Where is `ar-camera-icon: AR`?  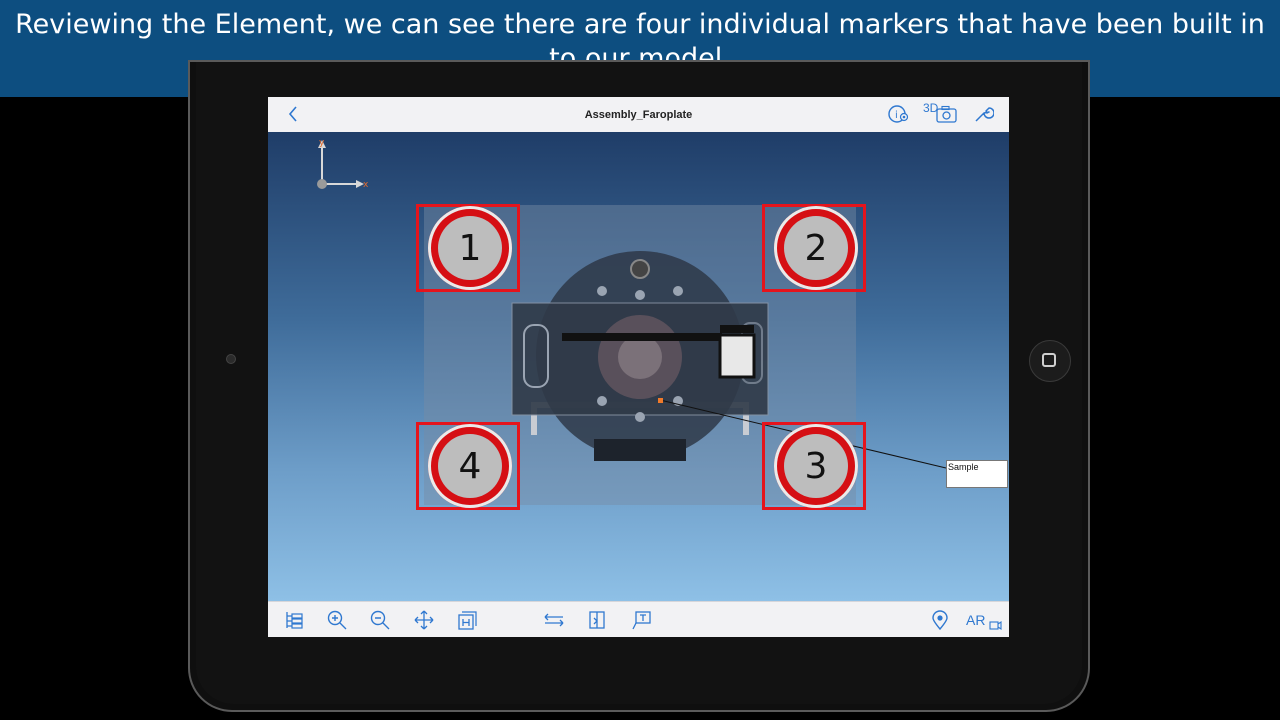 ar-camera-icon: AR is located at coordinates (984, 621).